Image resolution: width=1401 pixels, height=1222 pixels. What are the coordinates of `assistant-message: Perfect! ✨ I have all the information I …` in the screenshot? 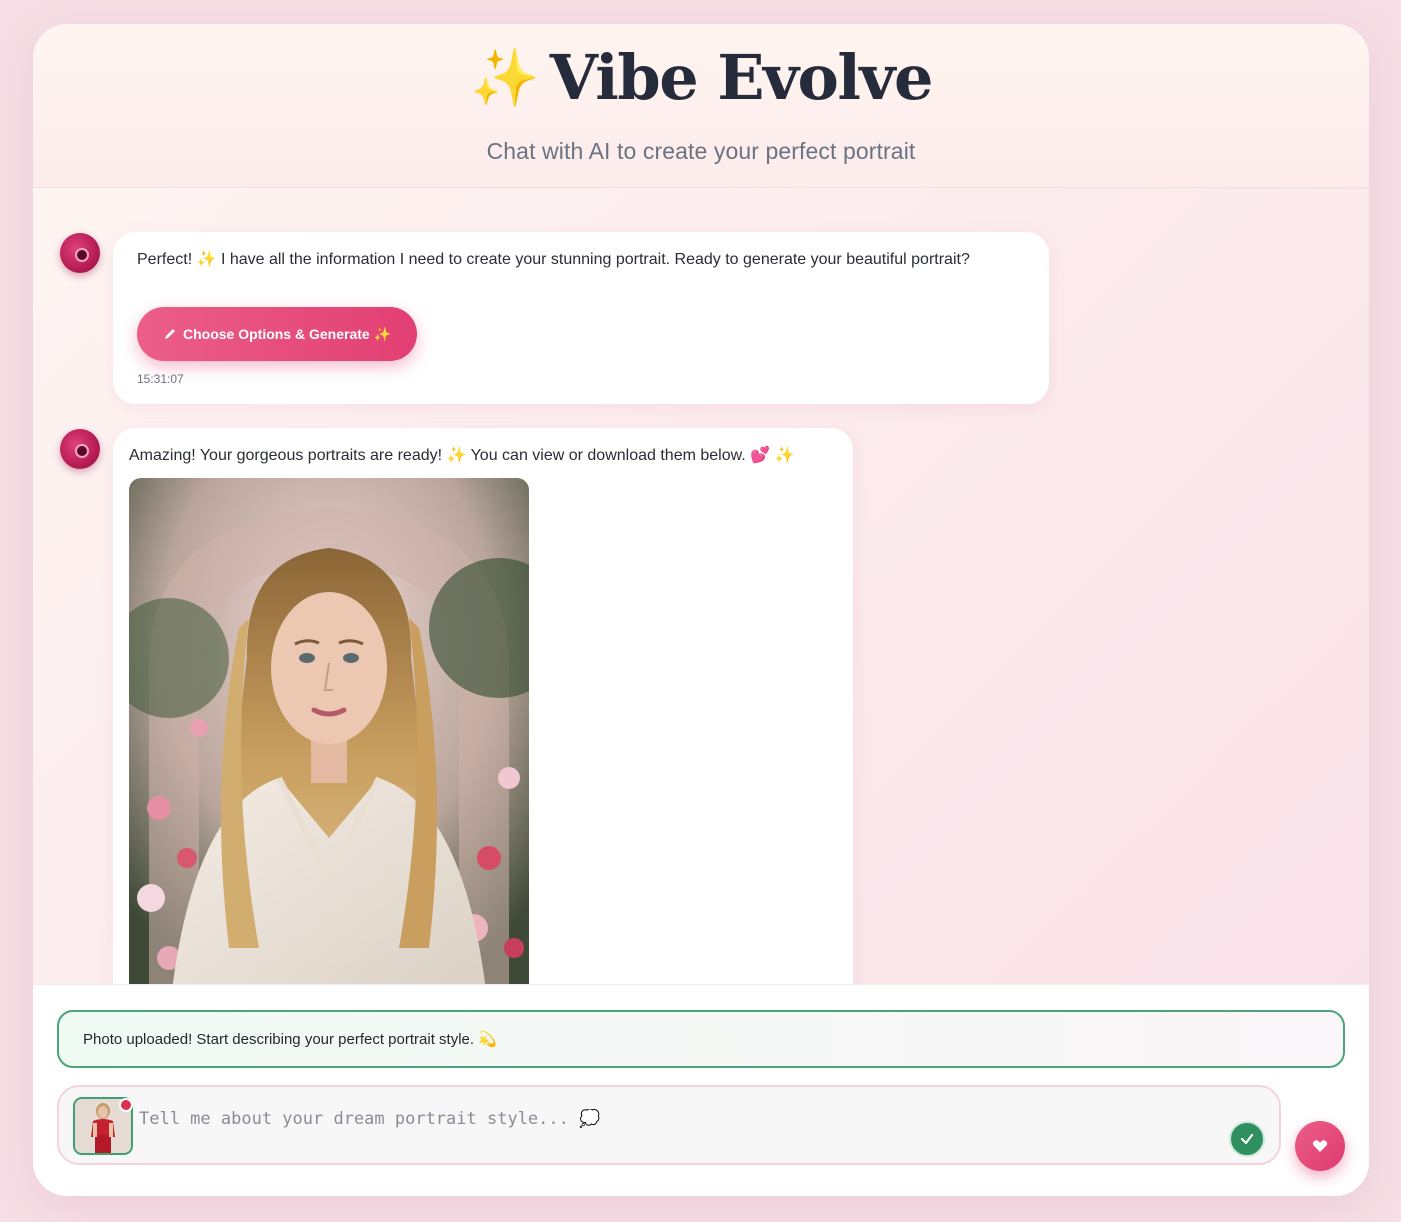 It's located at (581, 318).